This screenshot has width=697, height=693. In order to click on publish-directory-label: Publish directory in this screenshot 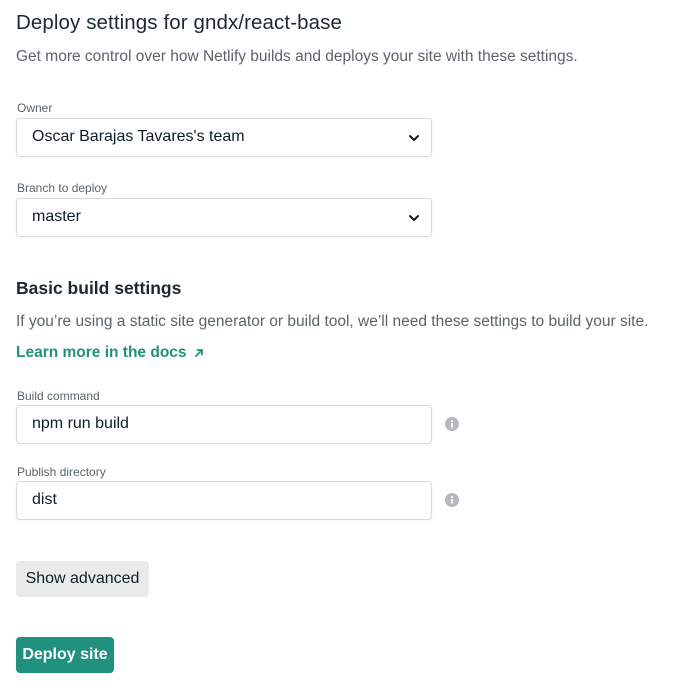, I will do `click(61, 472)`.